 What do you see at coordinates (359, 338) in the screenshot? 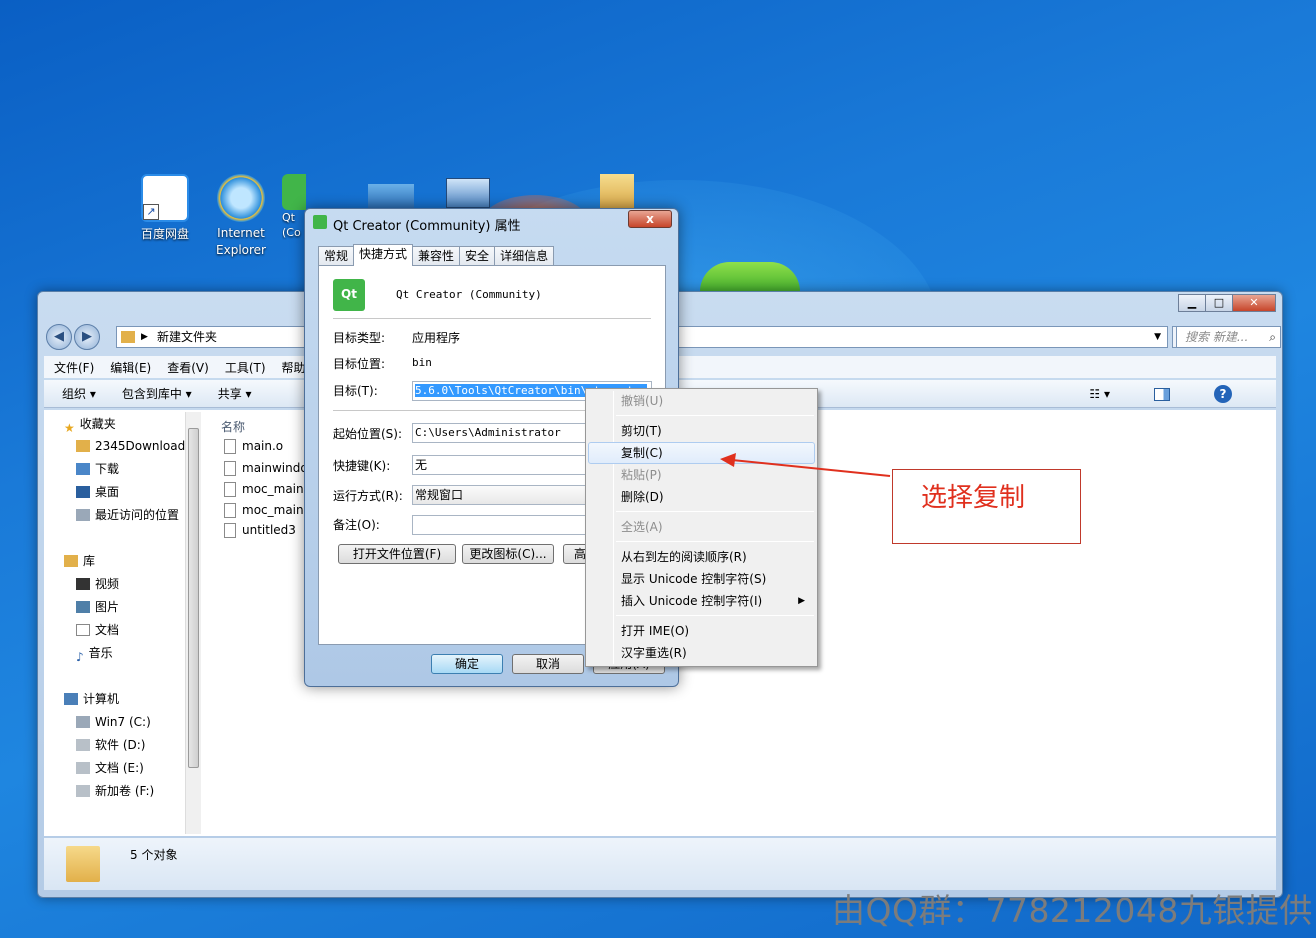
I see `target-type-label: 目标类型:` at bounding box center [359, 338].